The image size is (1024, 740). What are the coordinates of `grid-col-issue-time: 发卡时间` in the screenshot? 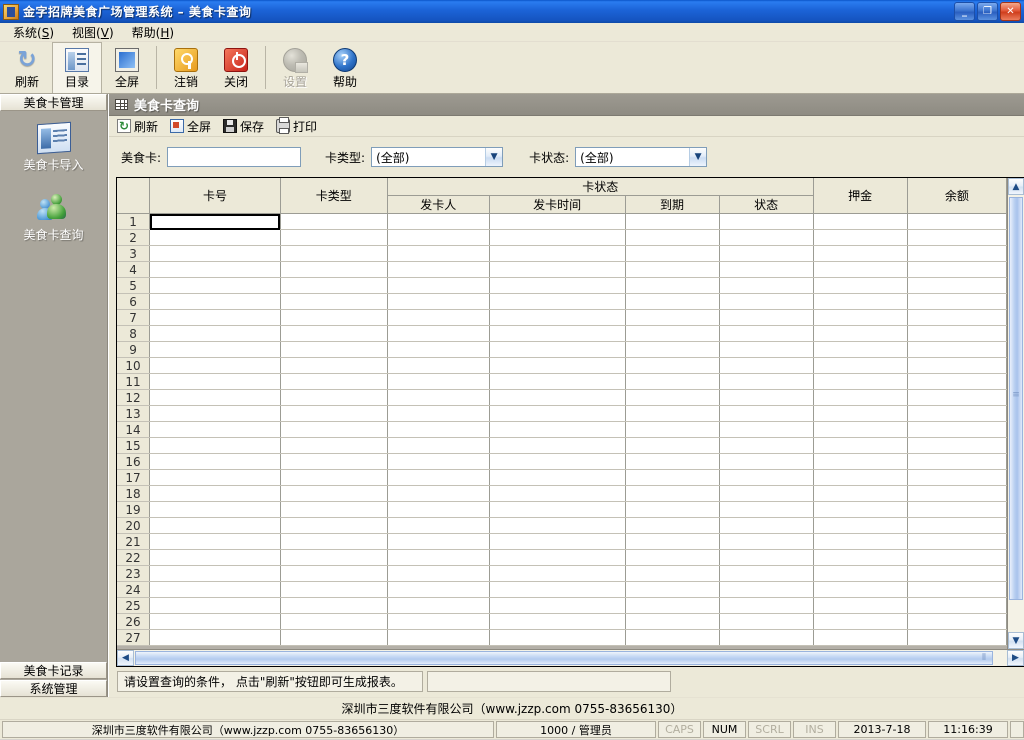 It's located at (557, 204).